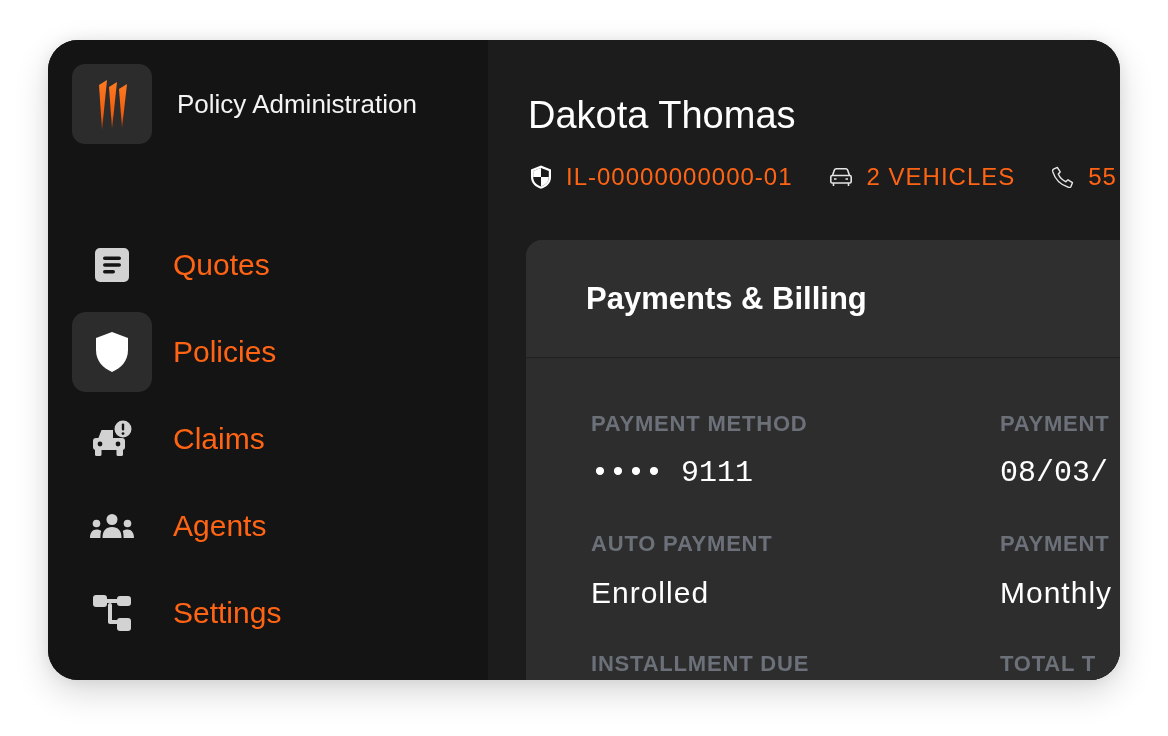 The width and height of the screenshot is (1168, 736). What do you see at coordinates (297, 104) in the screenshot?
I see `app-title: Policy Administration` at bounding box center [297, 104].